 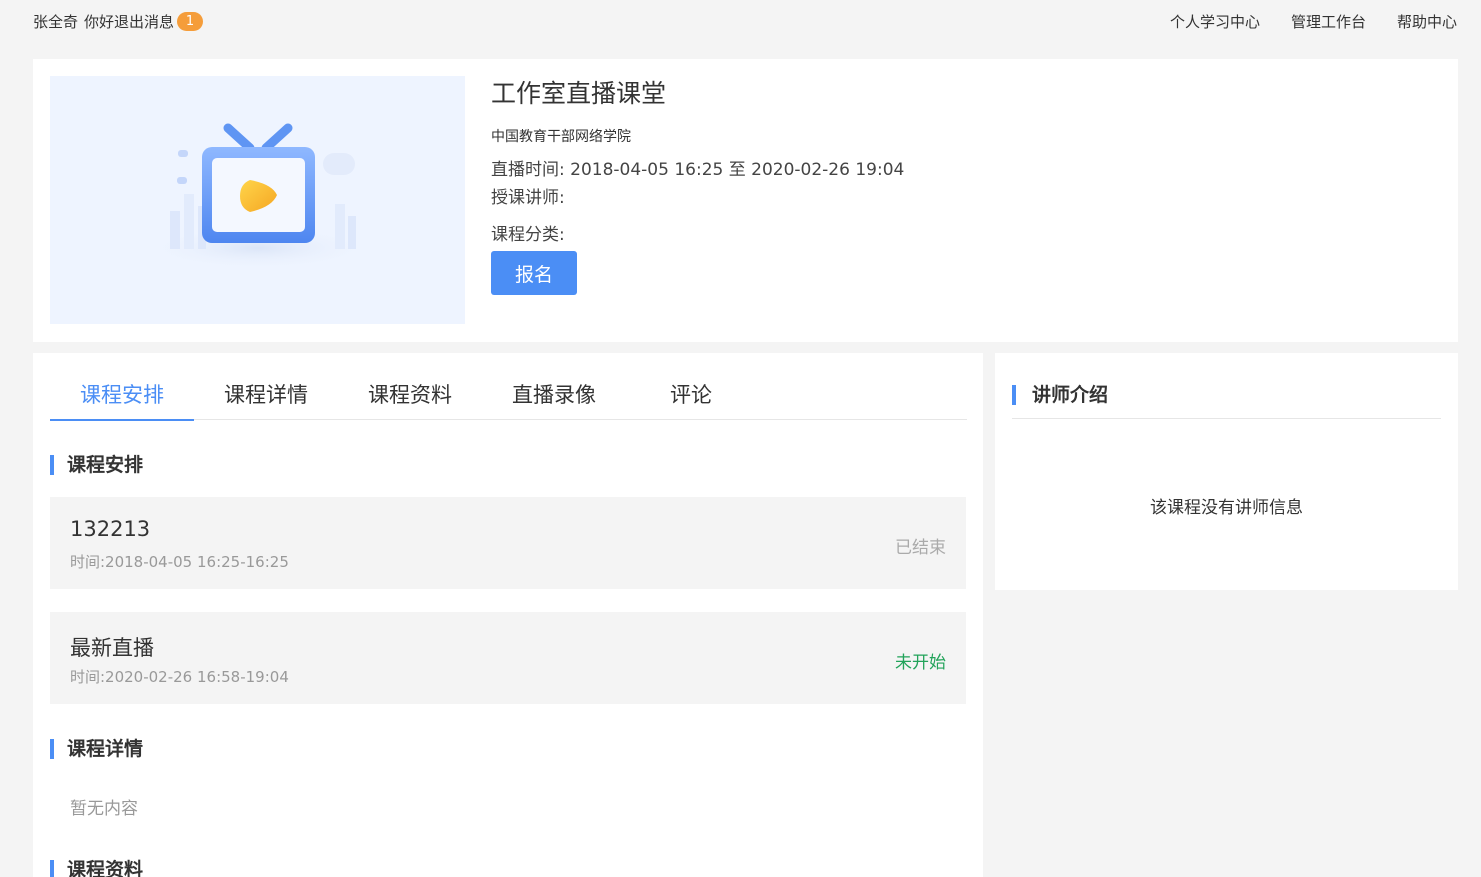 I want to click on session-name: 132213, so click(x=110, y=529).